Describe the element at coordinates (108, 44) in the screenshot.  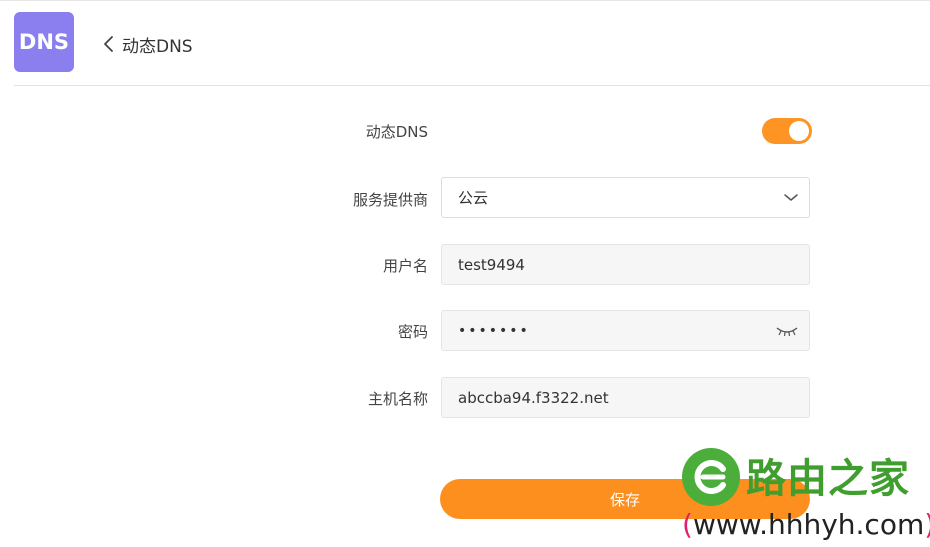
I see `chevron-left-icon` at that location.